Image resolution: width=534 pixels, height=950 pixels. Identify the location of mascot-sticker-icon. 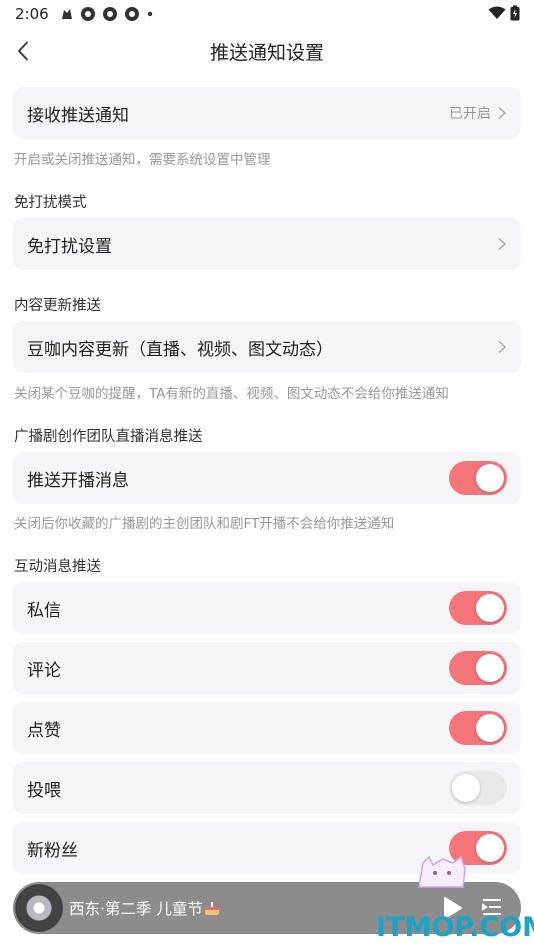
(442, 871).